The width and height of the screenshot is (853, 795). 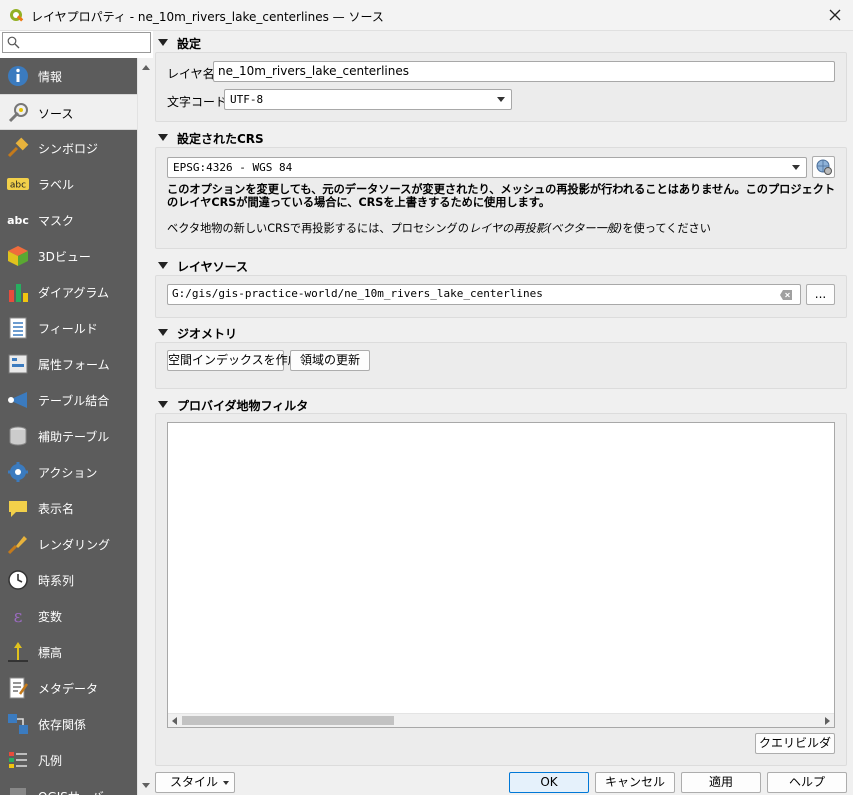 I want to click on geometry-section-title: ジオメトリ, so click(x=207, y=334).